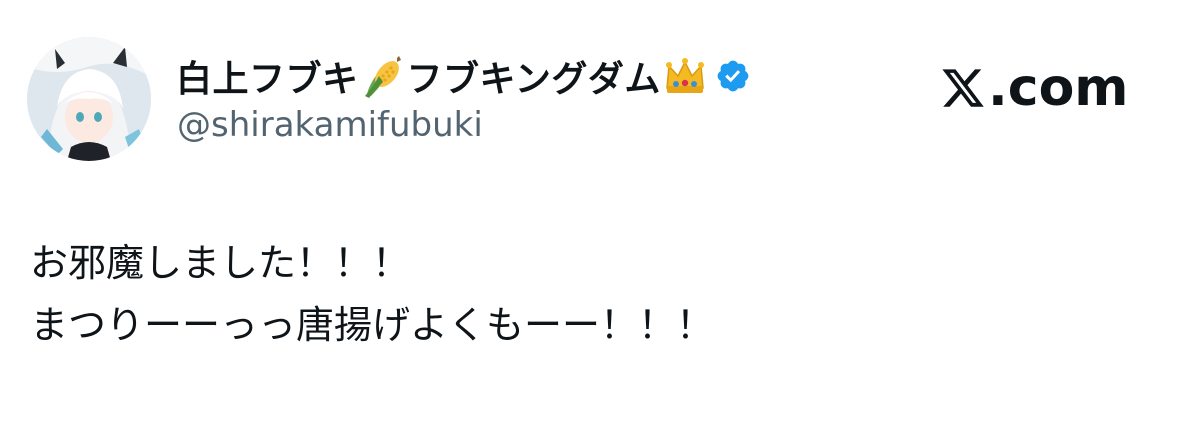  Describe the element at coordinates (733, 76) in the screenshot. I see `verified-badge-icon` at that location.